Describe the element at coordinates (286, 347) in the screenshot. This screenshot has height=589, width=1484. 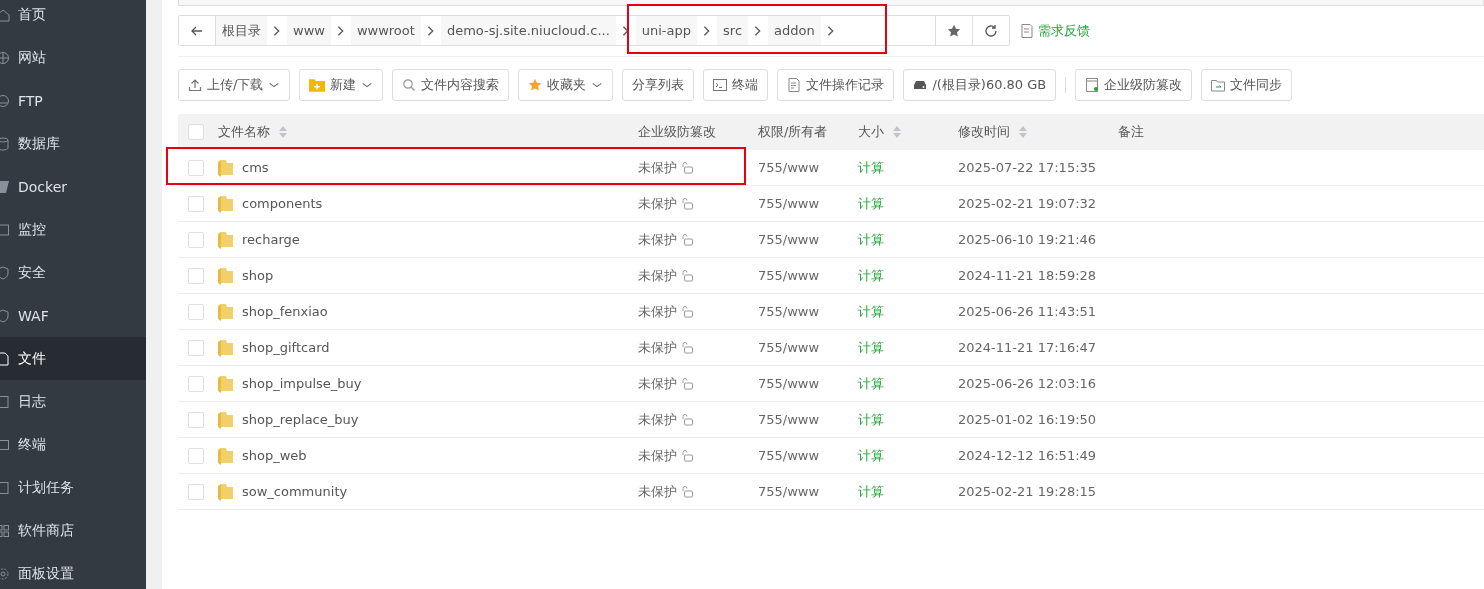
I see `folder-name: shop_giftcard` at that location.